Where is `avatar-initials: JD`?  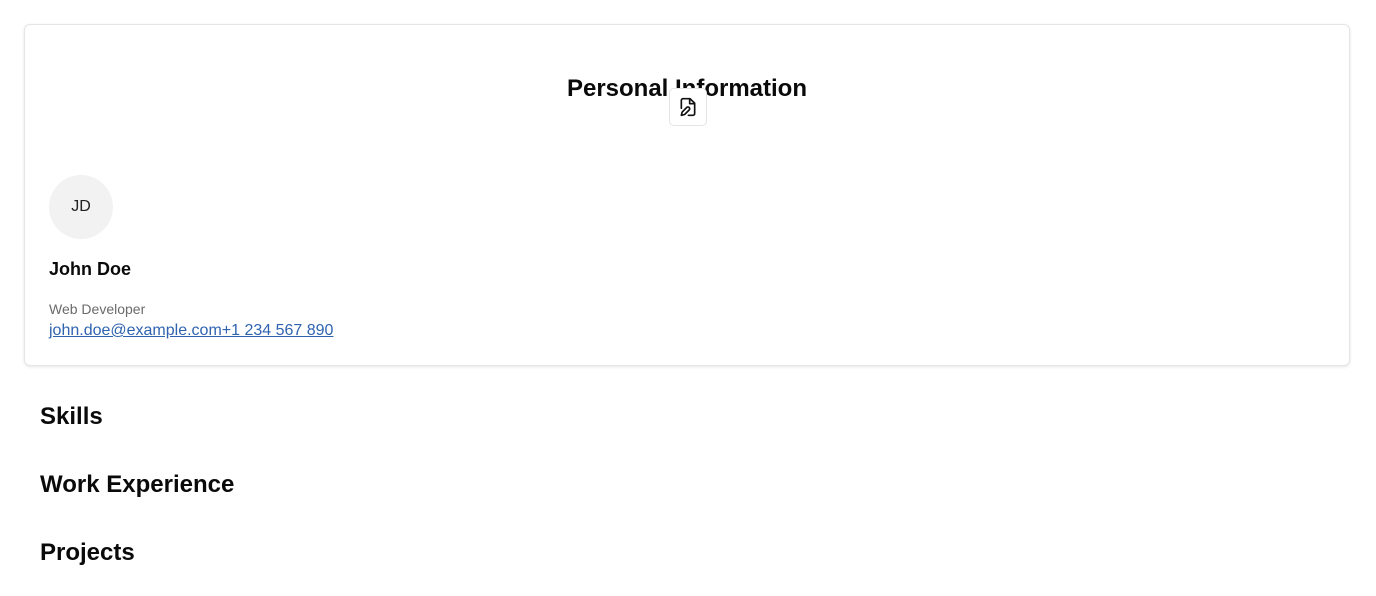
avatar-initials: JD is located at coordinates (81, 206).